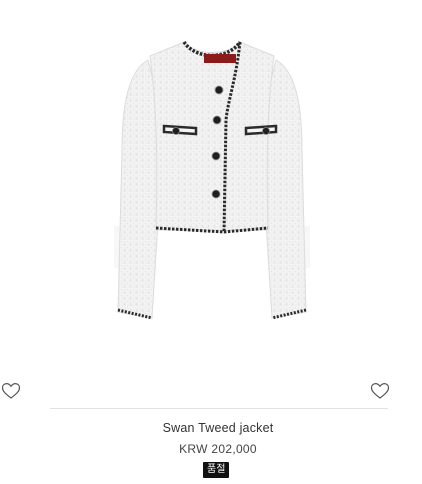 The width and height of the screenshot is (422, 484). I want to click on right-pocket-flap, so click(261, 130).